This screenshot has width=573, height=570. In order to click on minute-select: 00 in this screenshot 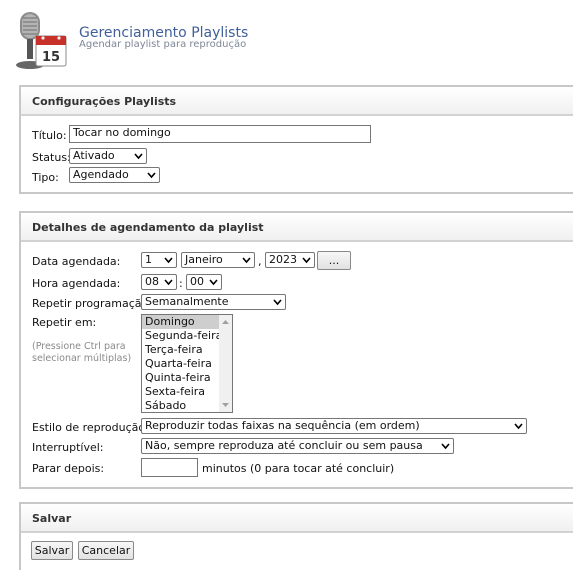, I will do `click(204, 282)`.